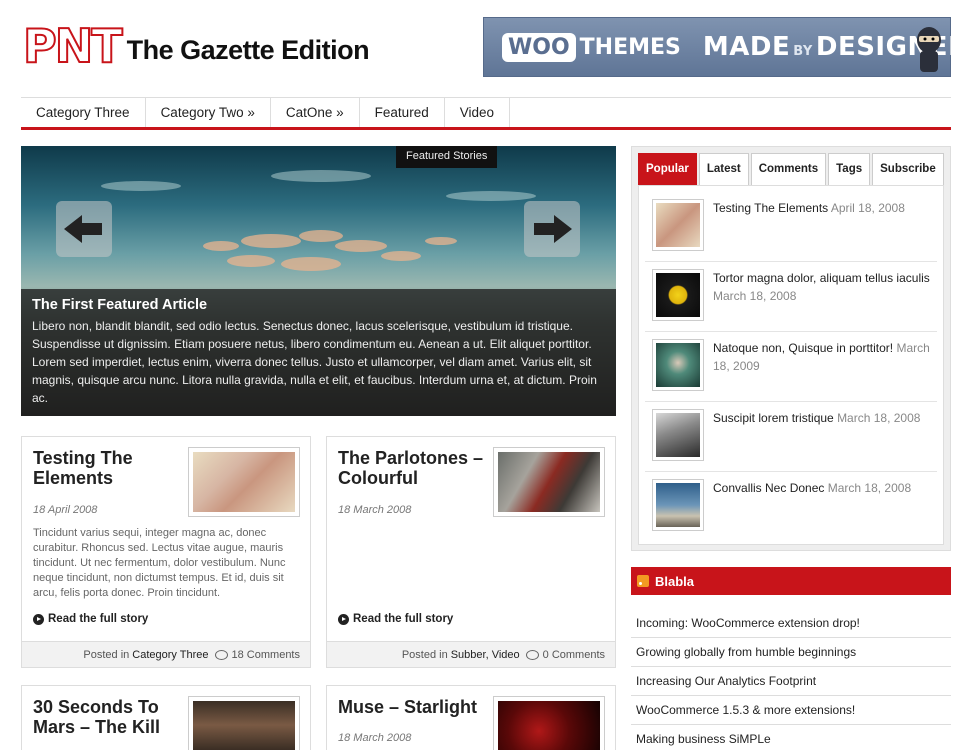 This screenshot has width=972, height=750. I want to click on popular-post-text: Testing The Elements April 18, 2008, so click(823, 208).